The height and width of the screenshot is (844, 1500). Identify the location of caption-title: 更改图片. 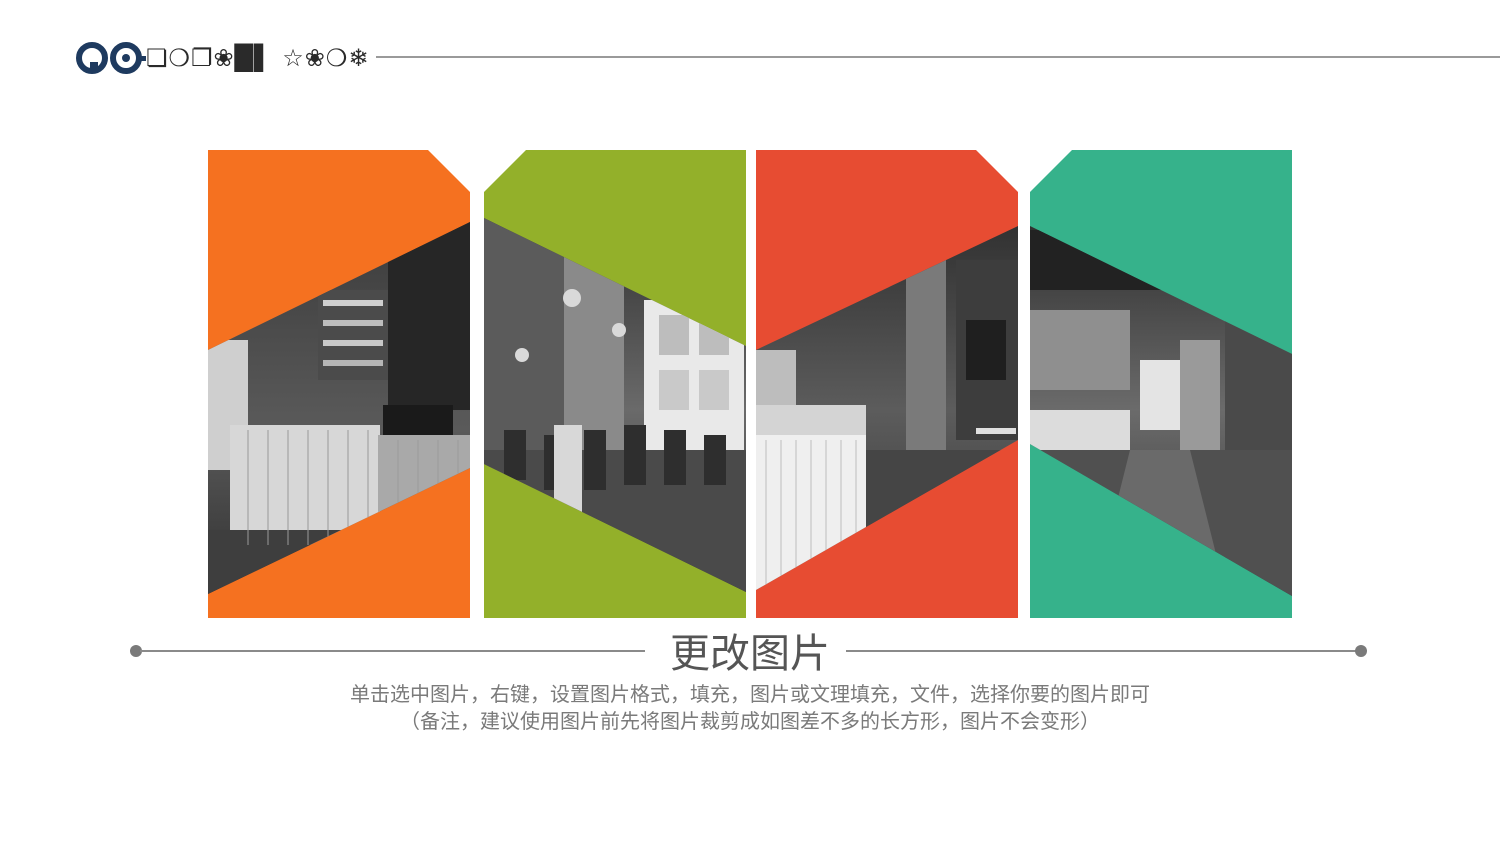
(750, 654).